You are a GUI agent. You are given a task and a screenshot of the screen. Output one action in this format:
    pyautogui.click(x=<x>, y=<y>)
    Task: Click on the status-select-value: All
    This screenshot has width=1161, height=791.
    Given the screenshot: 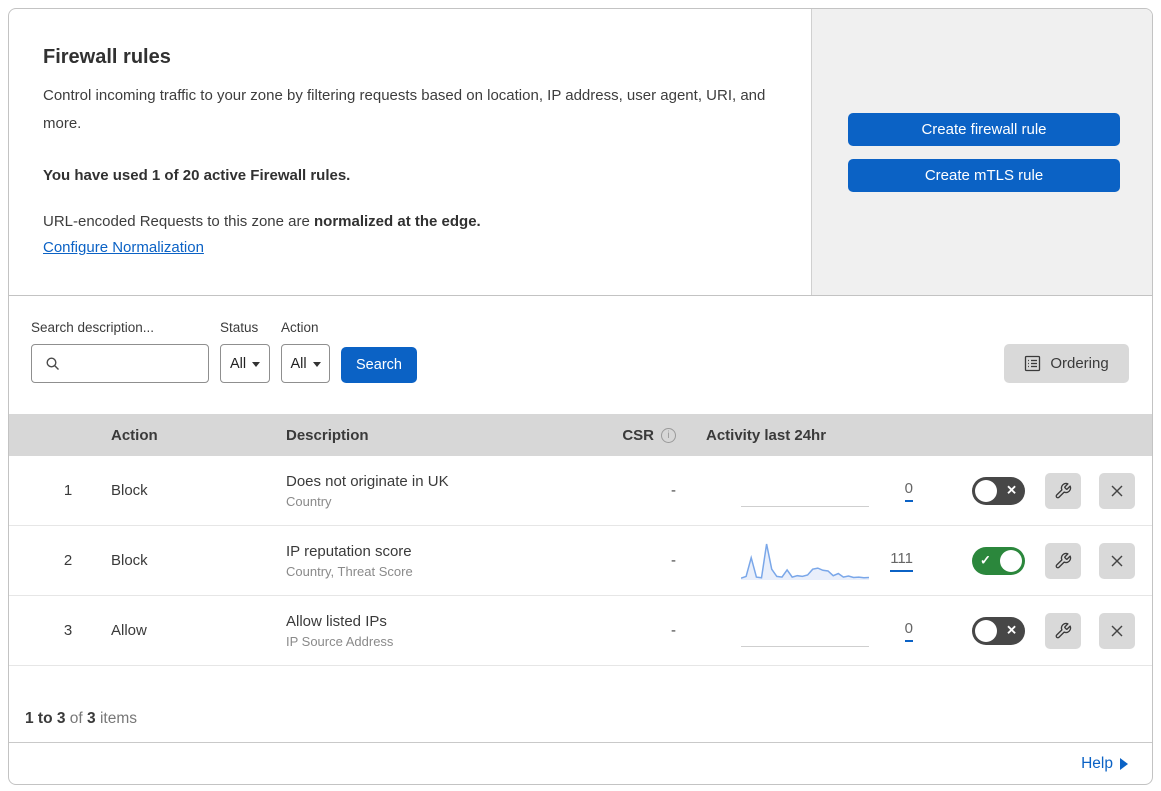 What is the action you would take?
    pyautogui.click(x=238, y=363)
    